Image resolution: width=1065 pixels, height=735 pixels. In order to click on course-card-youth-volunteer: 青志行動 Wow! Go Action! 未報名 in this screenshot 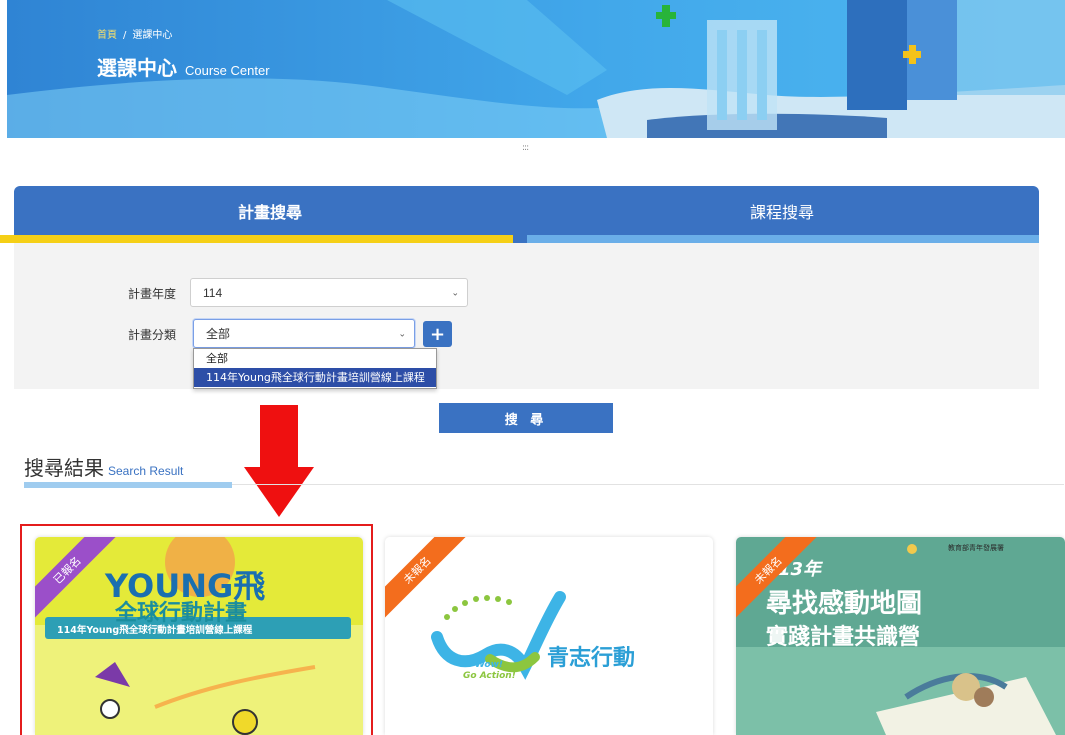, I will do `click(549, 636)`.